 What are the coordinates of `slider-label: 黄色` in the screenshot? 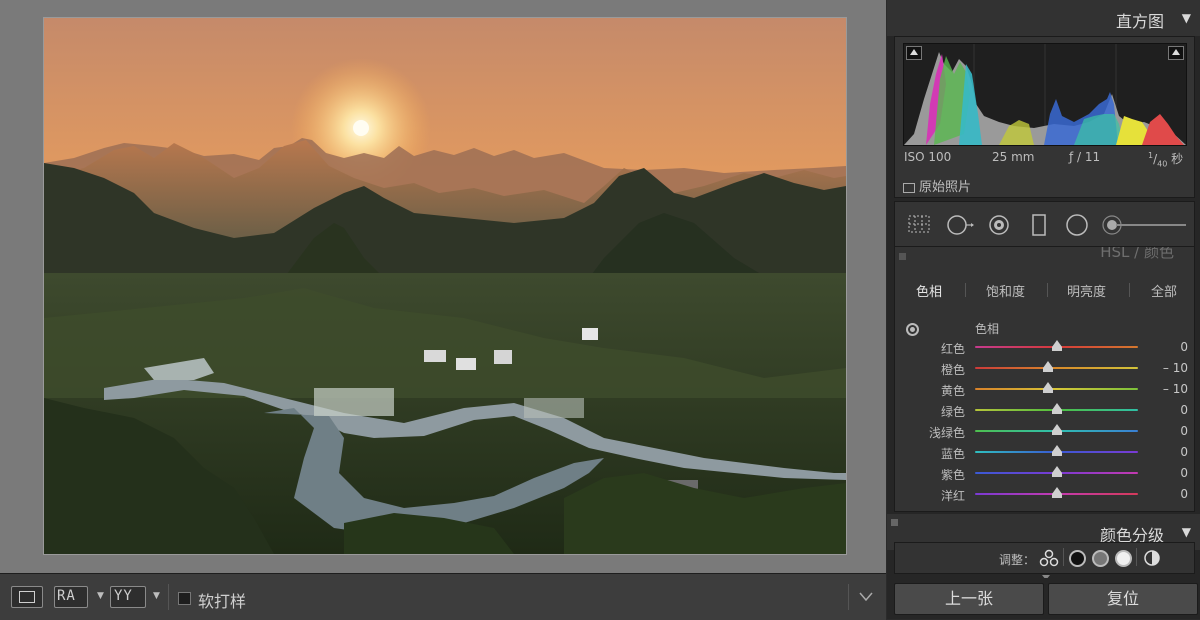 It's located at (952, 391).